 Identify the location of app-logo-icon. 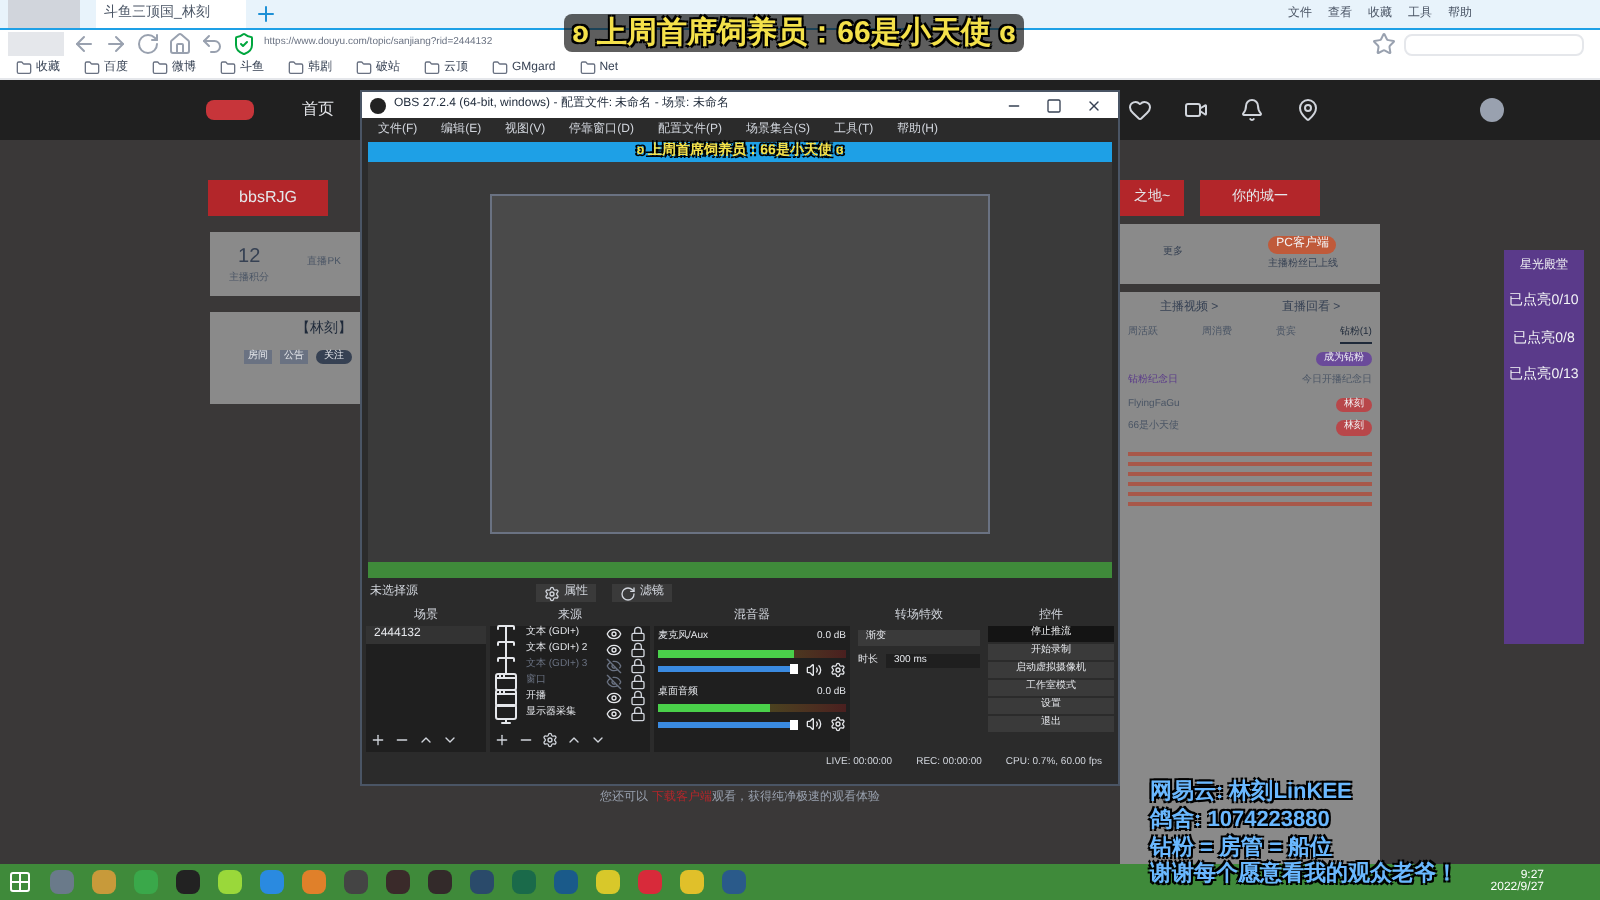
(378, 105).